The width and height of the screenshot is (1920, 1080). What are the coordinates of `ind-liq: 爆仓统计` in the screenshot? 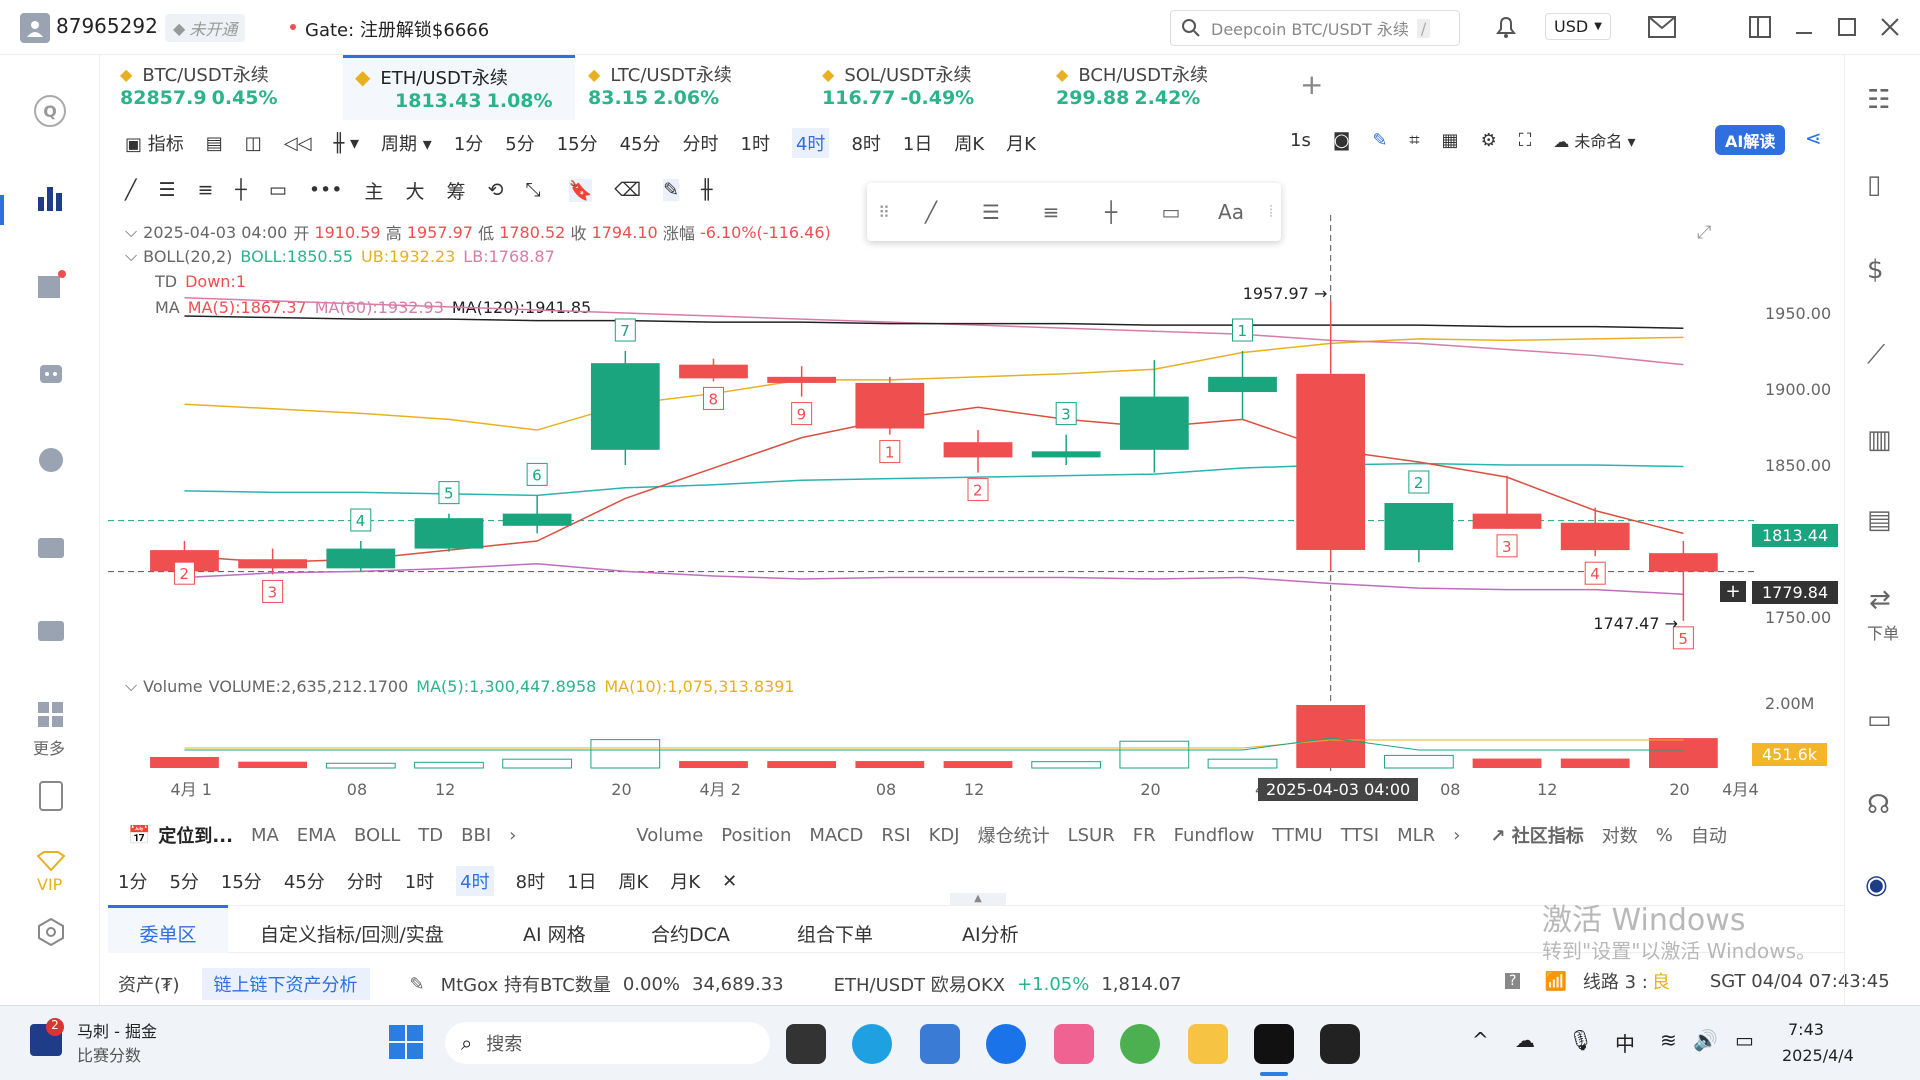 It's located at (1014, 835).